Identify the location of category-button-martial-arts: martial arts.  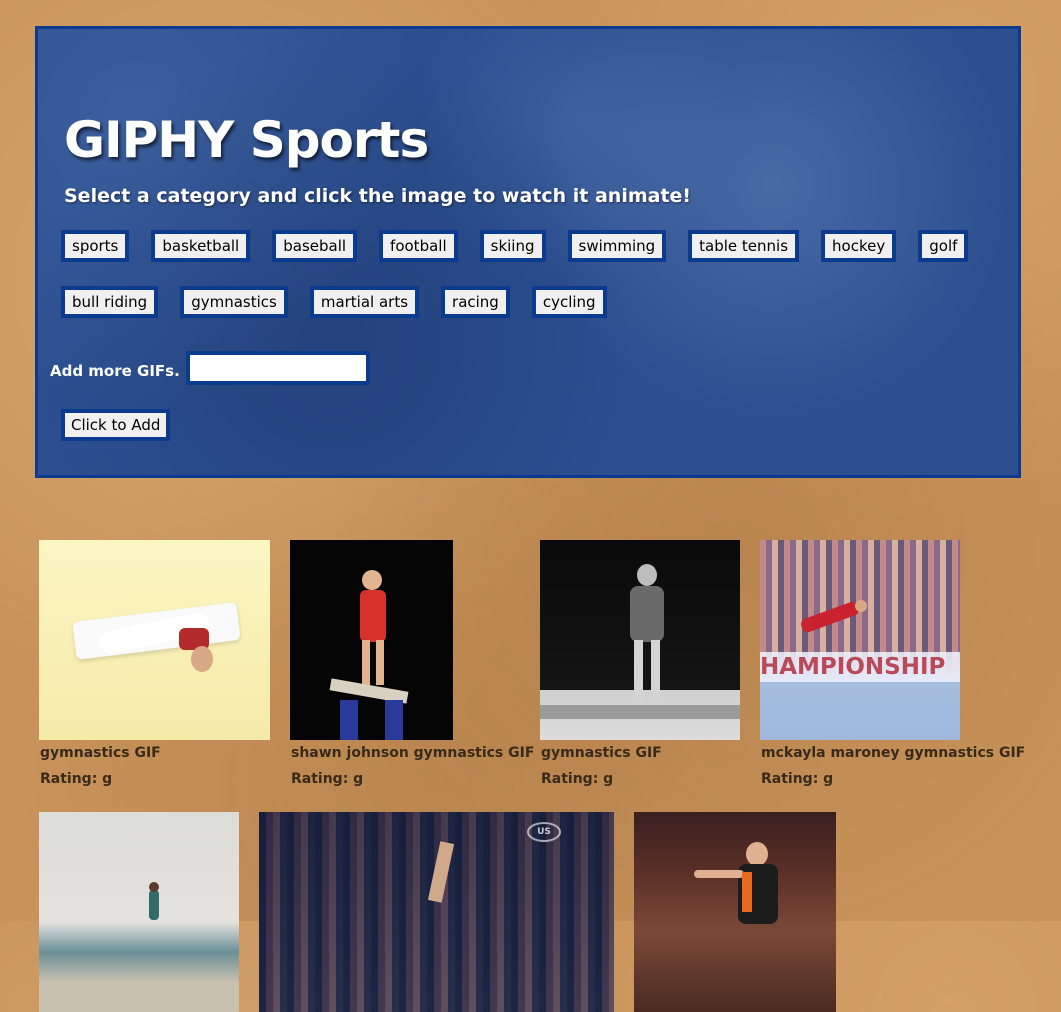
(364, 302).